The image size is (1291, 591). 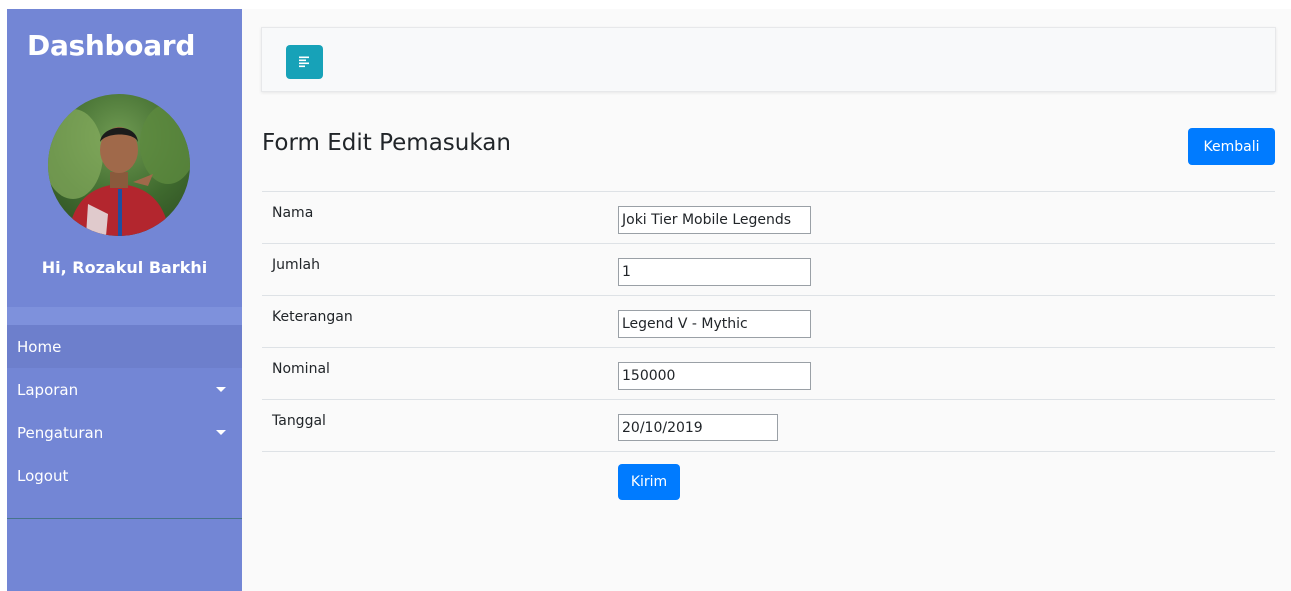 I want to click on submit-button: Kirim, so click(x=649, y=482).